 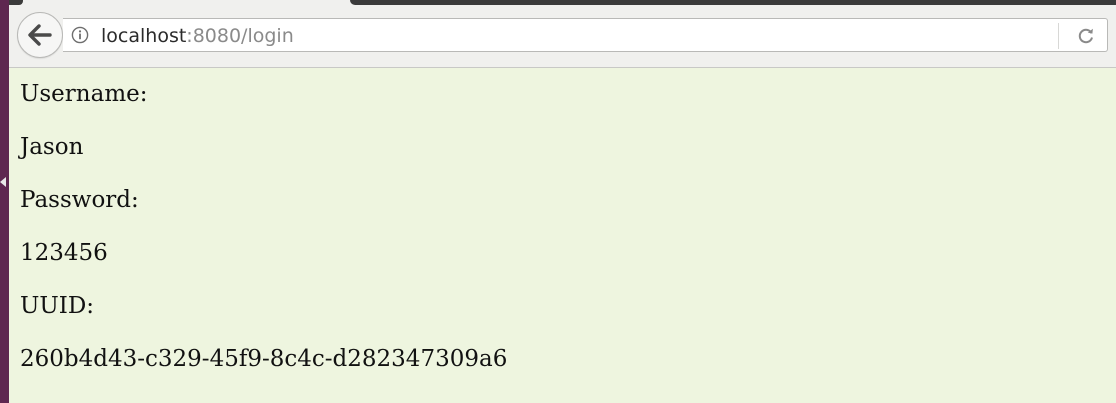 I want to click on back-button, so click(x=40, y=35).